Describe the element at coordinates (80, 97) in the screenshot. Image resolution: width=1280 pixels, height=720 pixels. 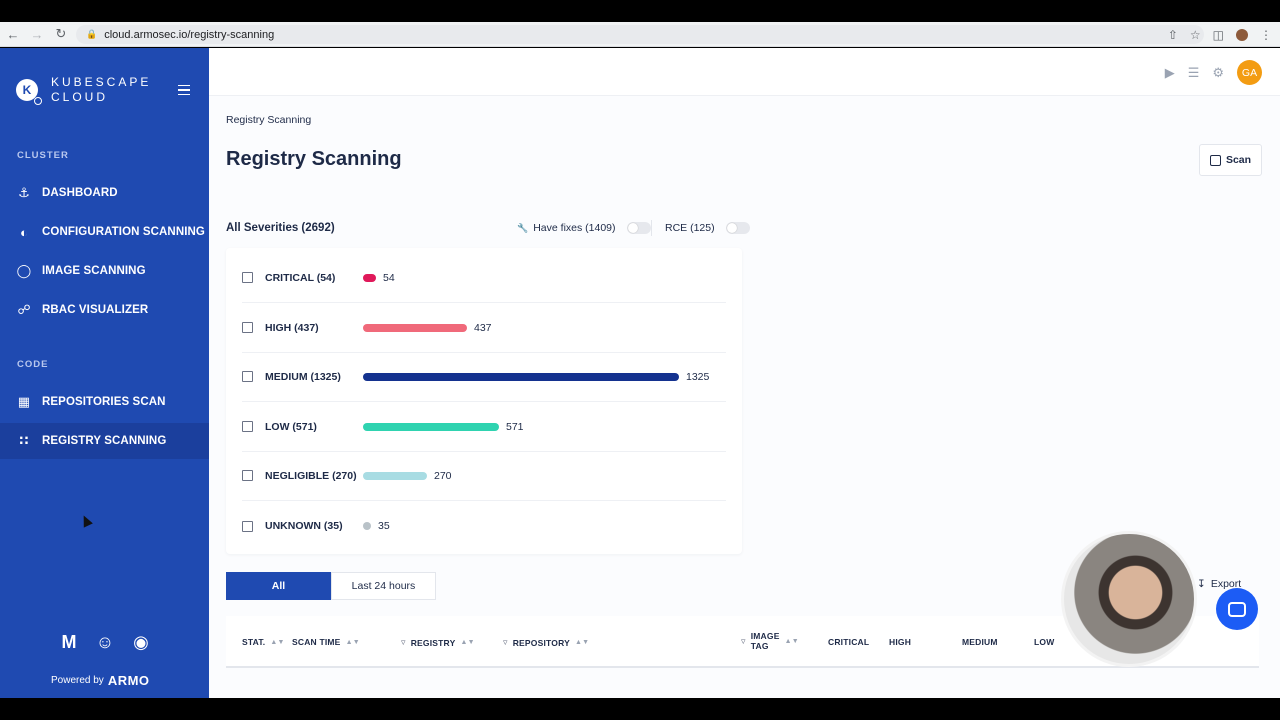
I see `brand-line-2: CLOUD` at that location.